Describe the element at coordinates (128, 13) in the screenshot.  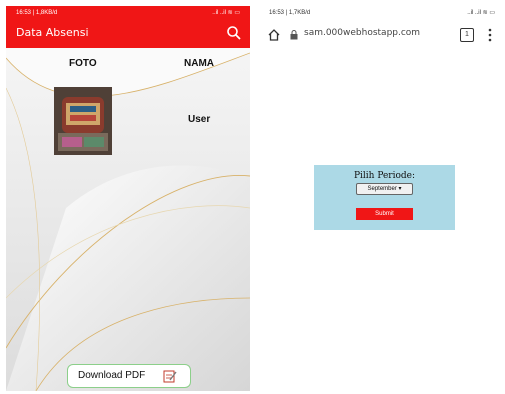
I see `status-bar: 16:53 | 1,8KB/d ..il ..il ≋ ▭` at that location.